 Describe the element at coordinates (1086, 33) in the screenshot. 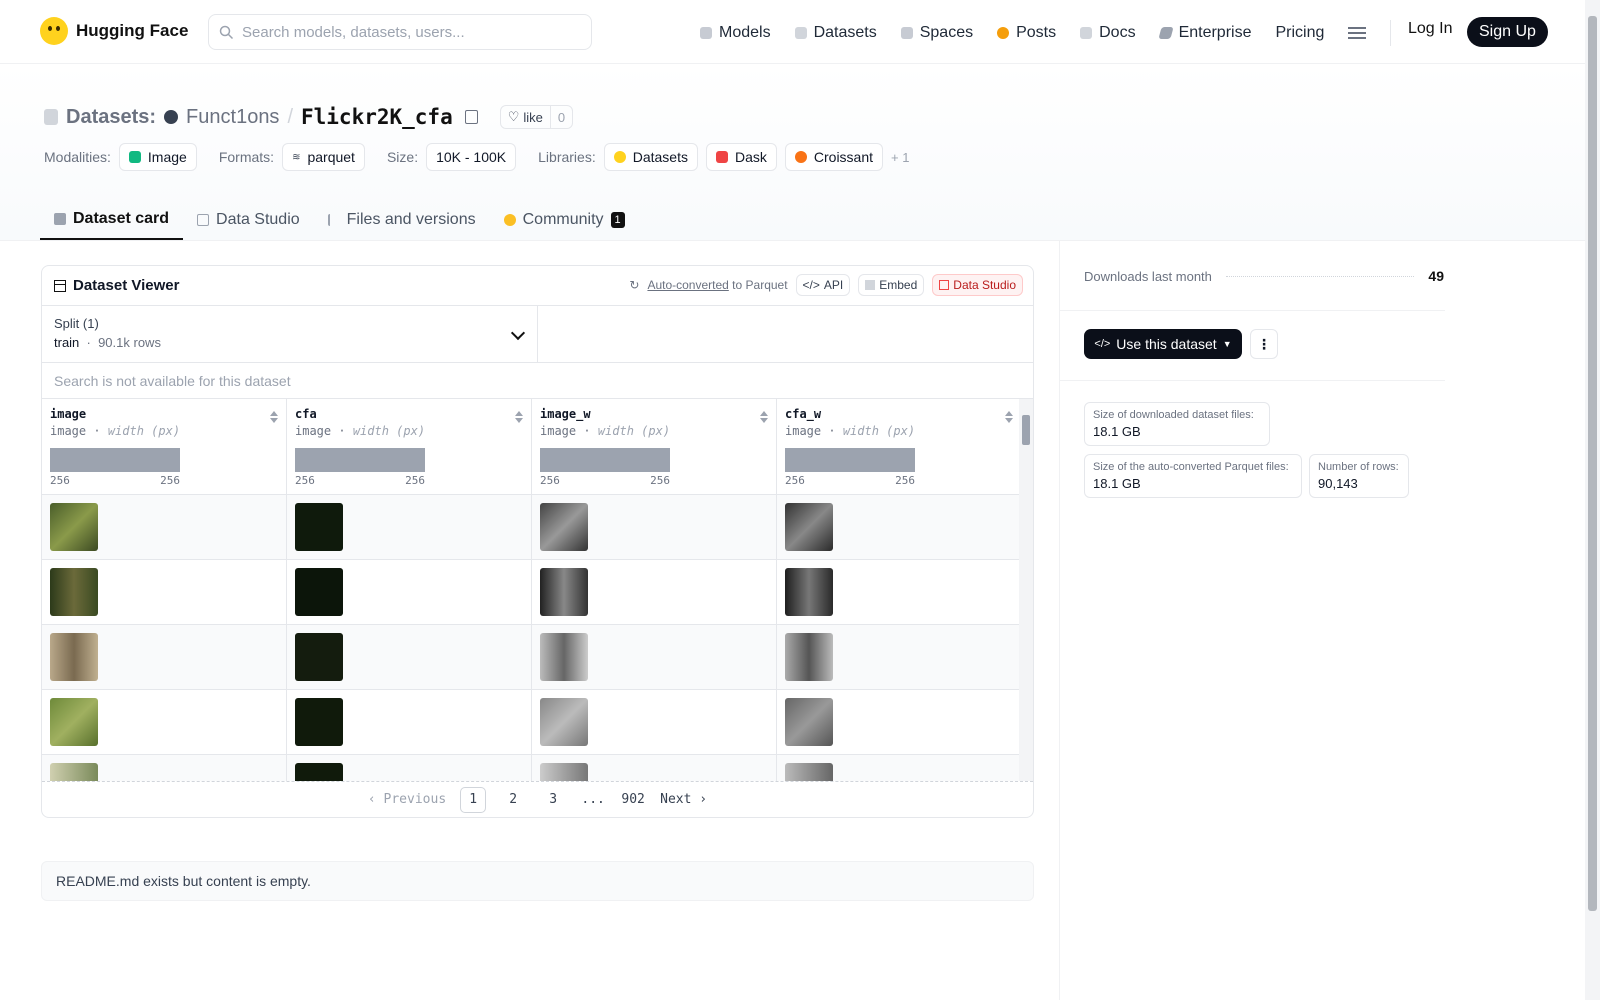

I see `book-icon` at that location.